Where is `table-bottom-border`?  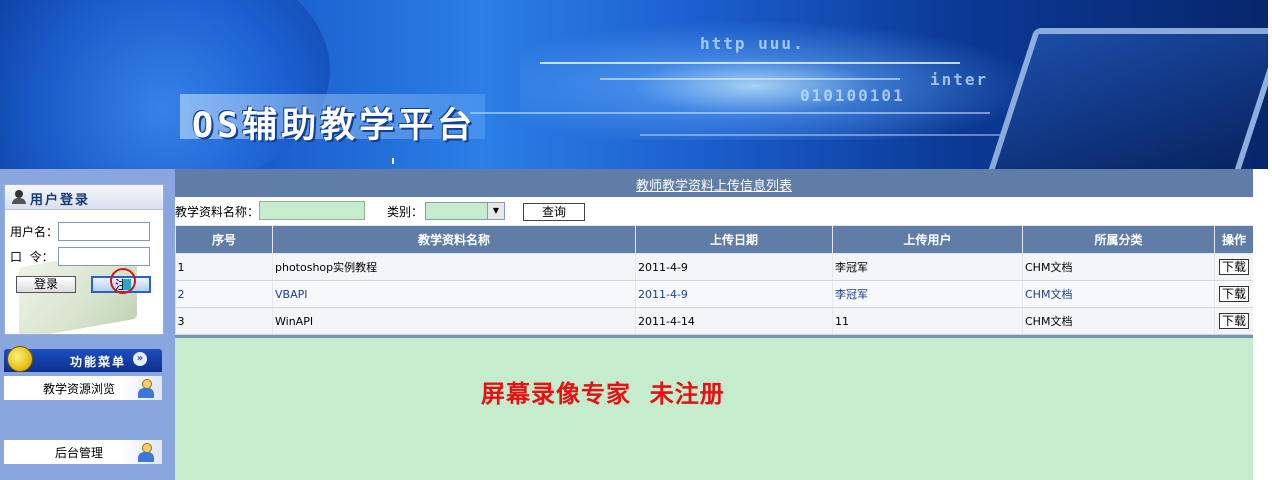 table-bottom-border is located at coordinates (714, 336).